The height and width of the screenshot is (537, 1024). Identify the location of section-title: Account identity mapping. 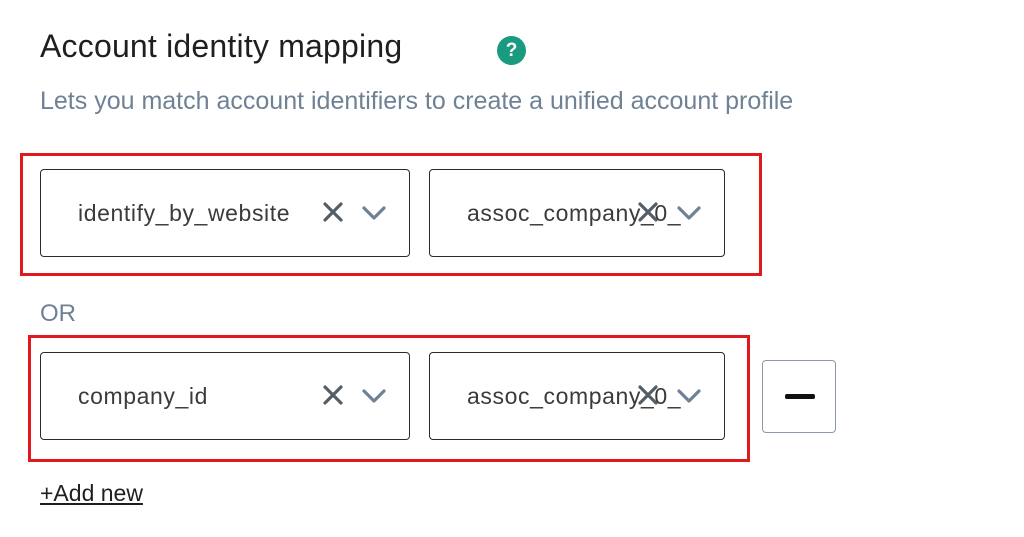
(221, 46).